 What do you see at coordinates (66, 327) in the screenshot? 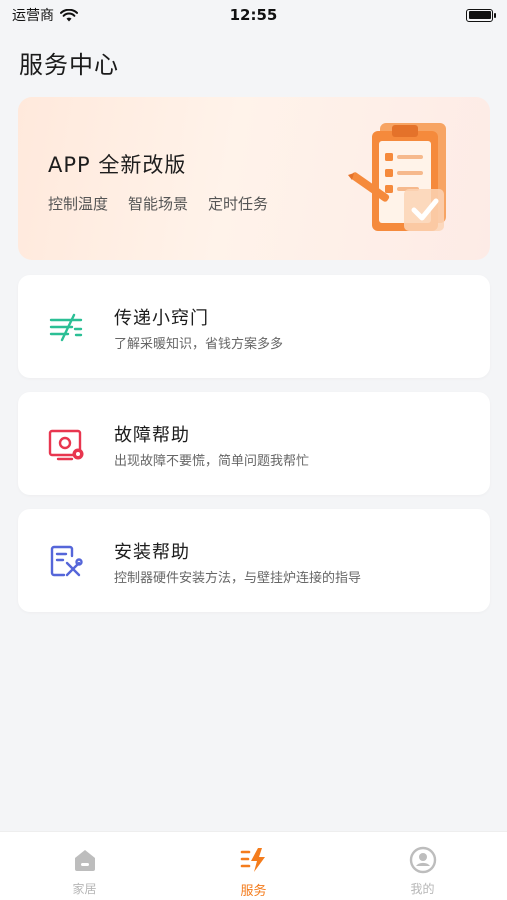
I see `tips-icon` at bounding box center [66, 327].